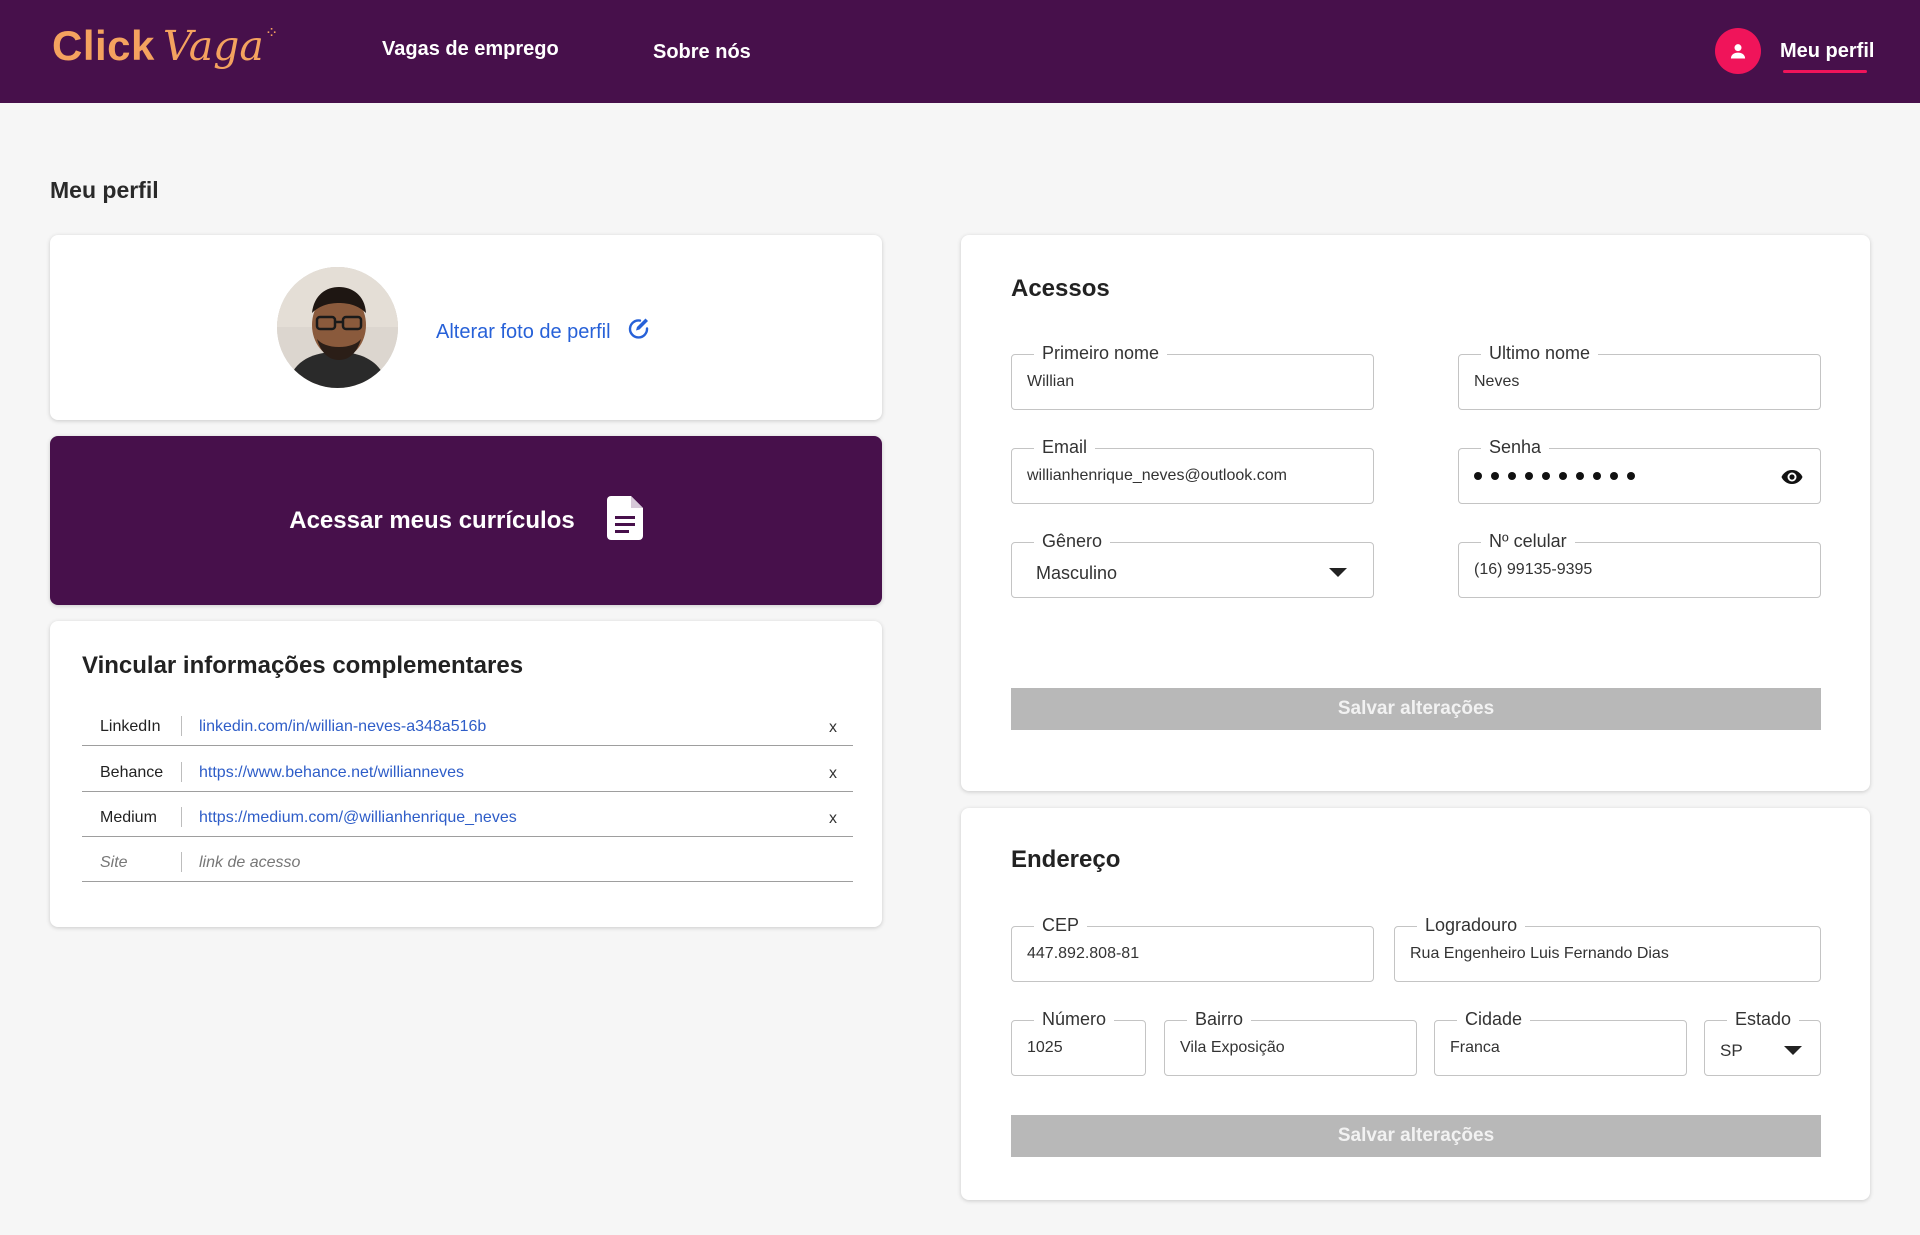 The image size is (1920, 1235). Describe the element at coordinates (1494, 1019) in the screenshot. I see `field-label: Cidade` at that location.